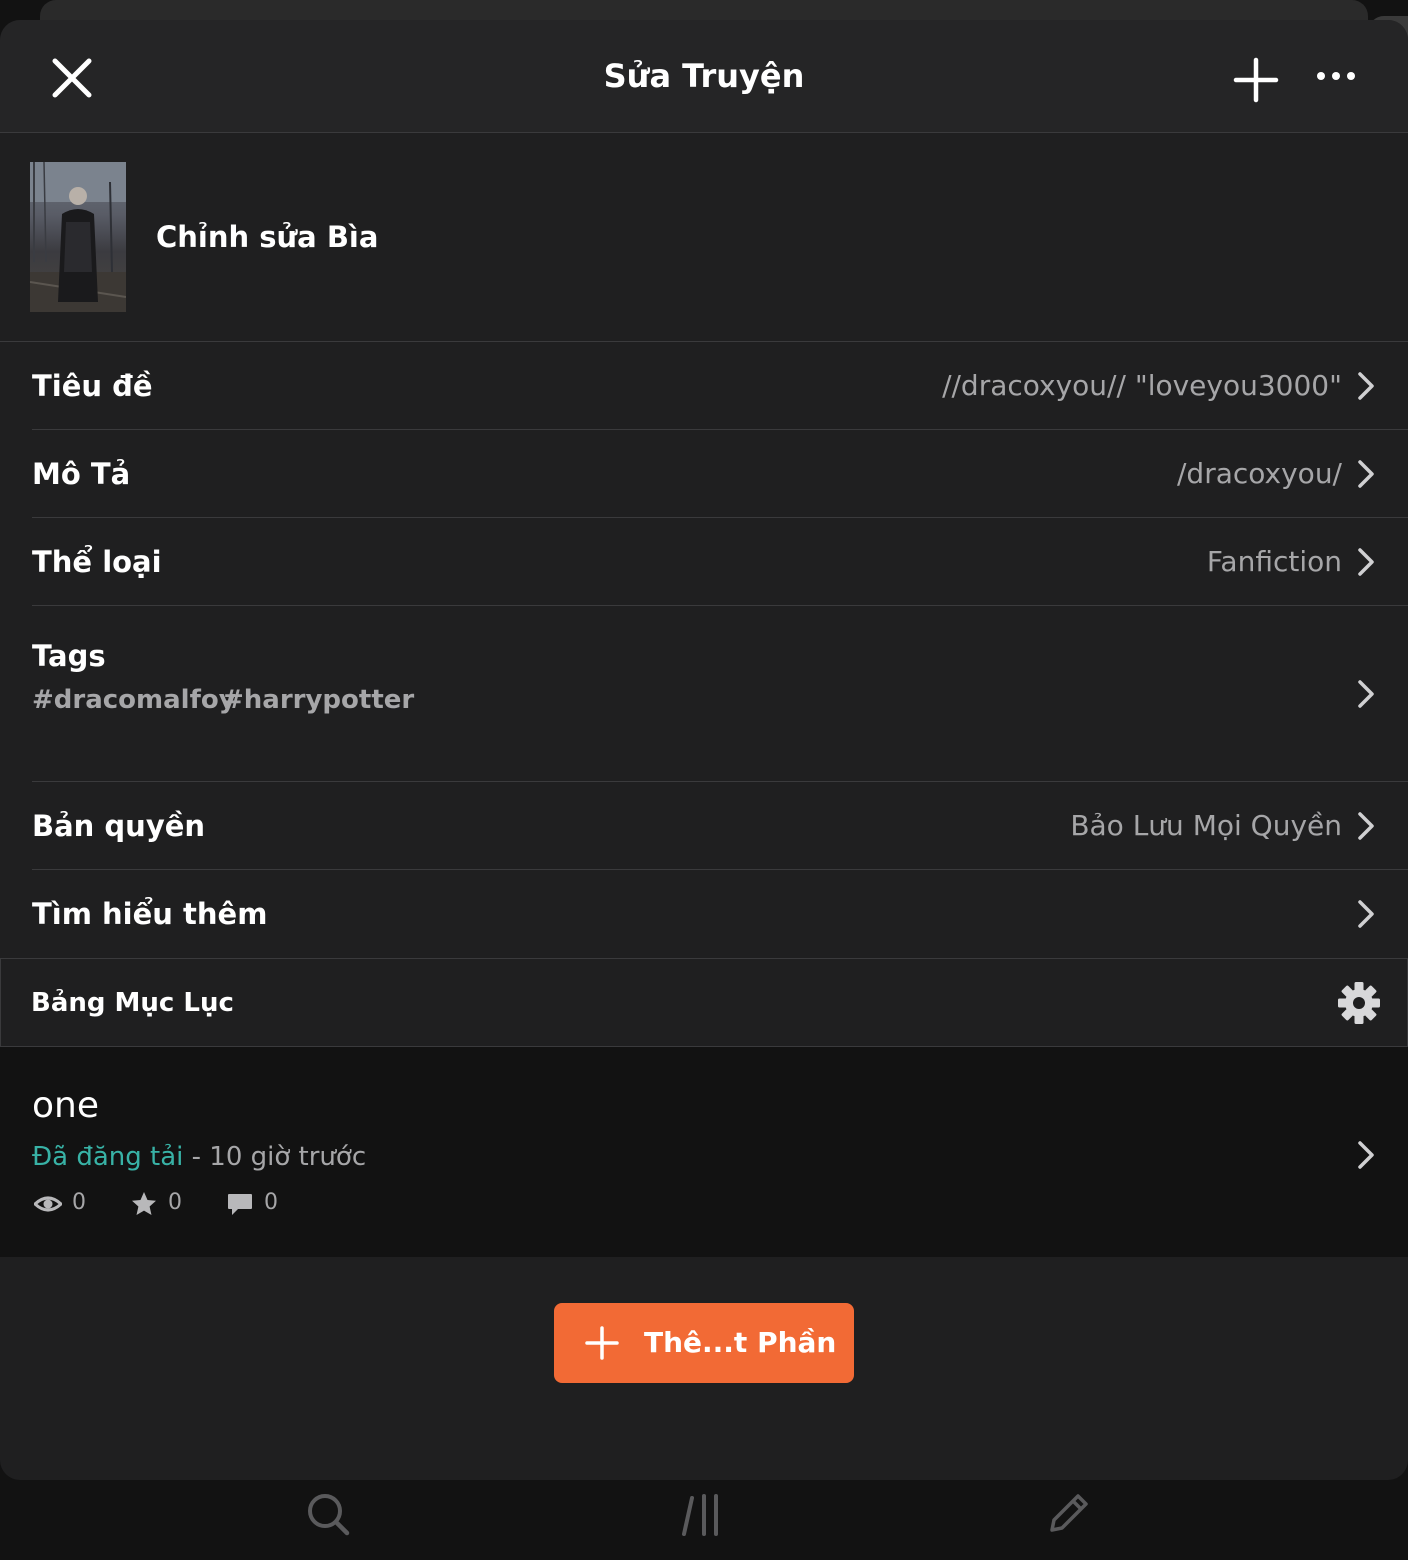 This screenshot has width=1408, height=1560. Describe the element at coordinates (704, 237) in the screenshot. I see `edit-cover-row: Chỉnh sửa Bìa` at that location.